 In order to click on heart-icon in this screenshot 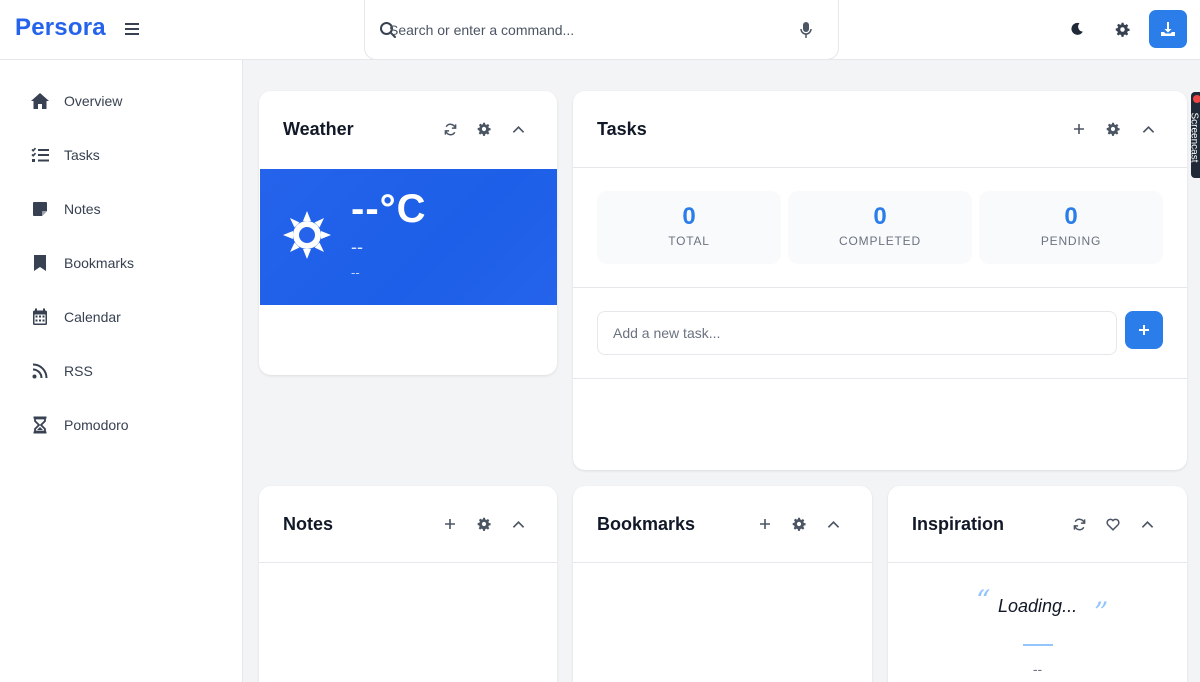, I will do `click(1113, 524)`.